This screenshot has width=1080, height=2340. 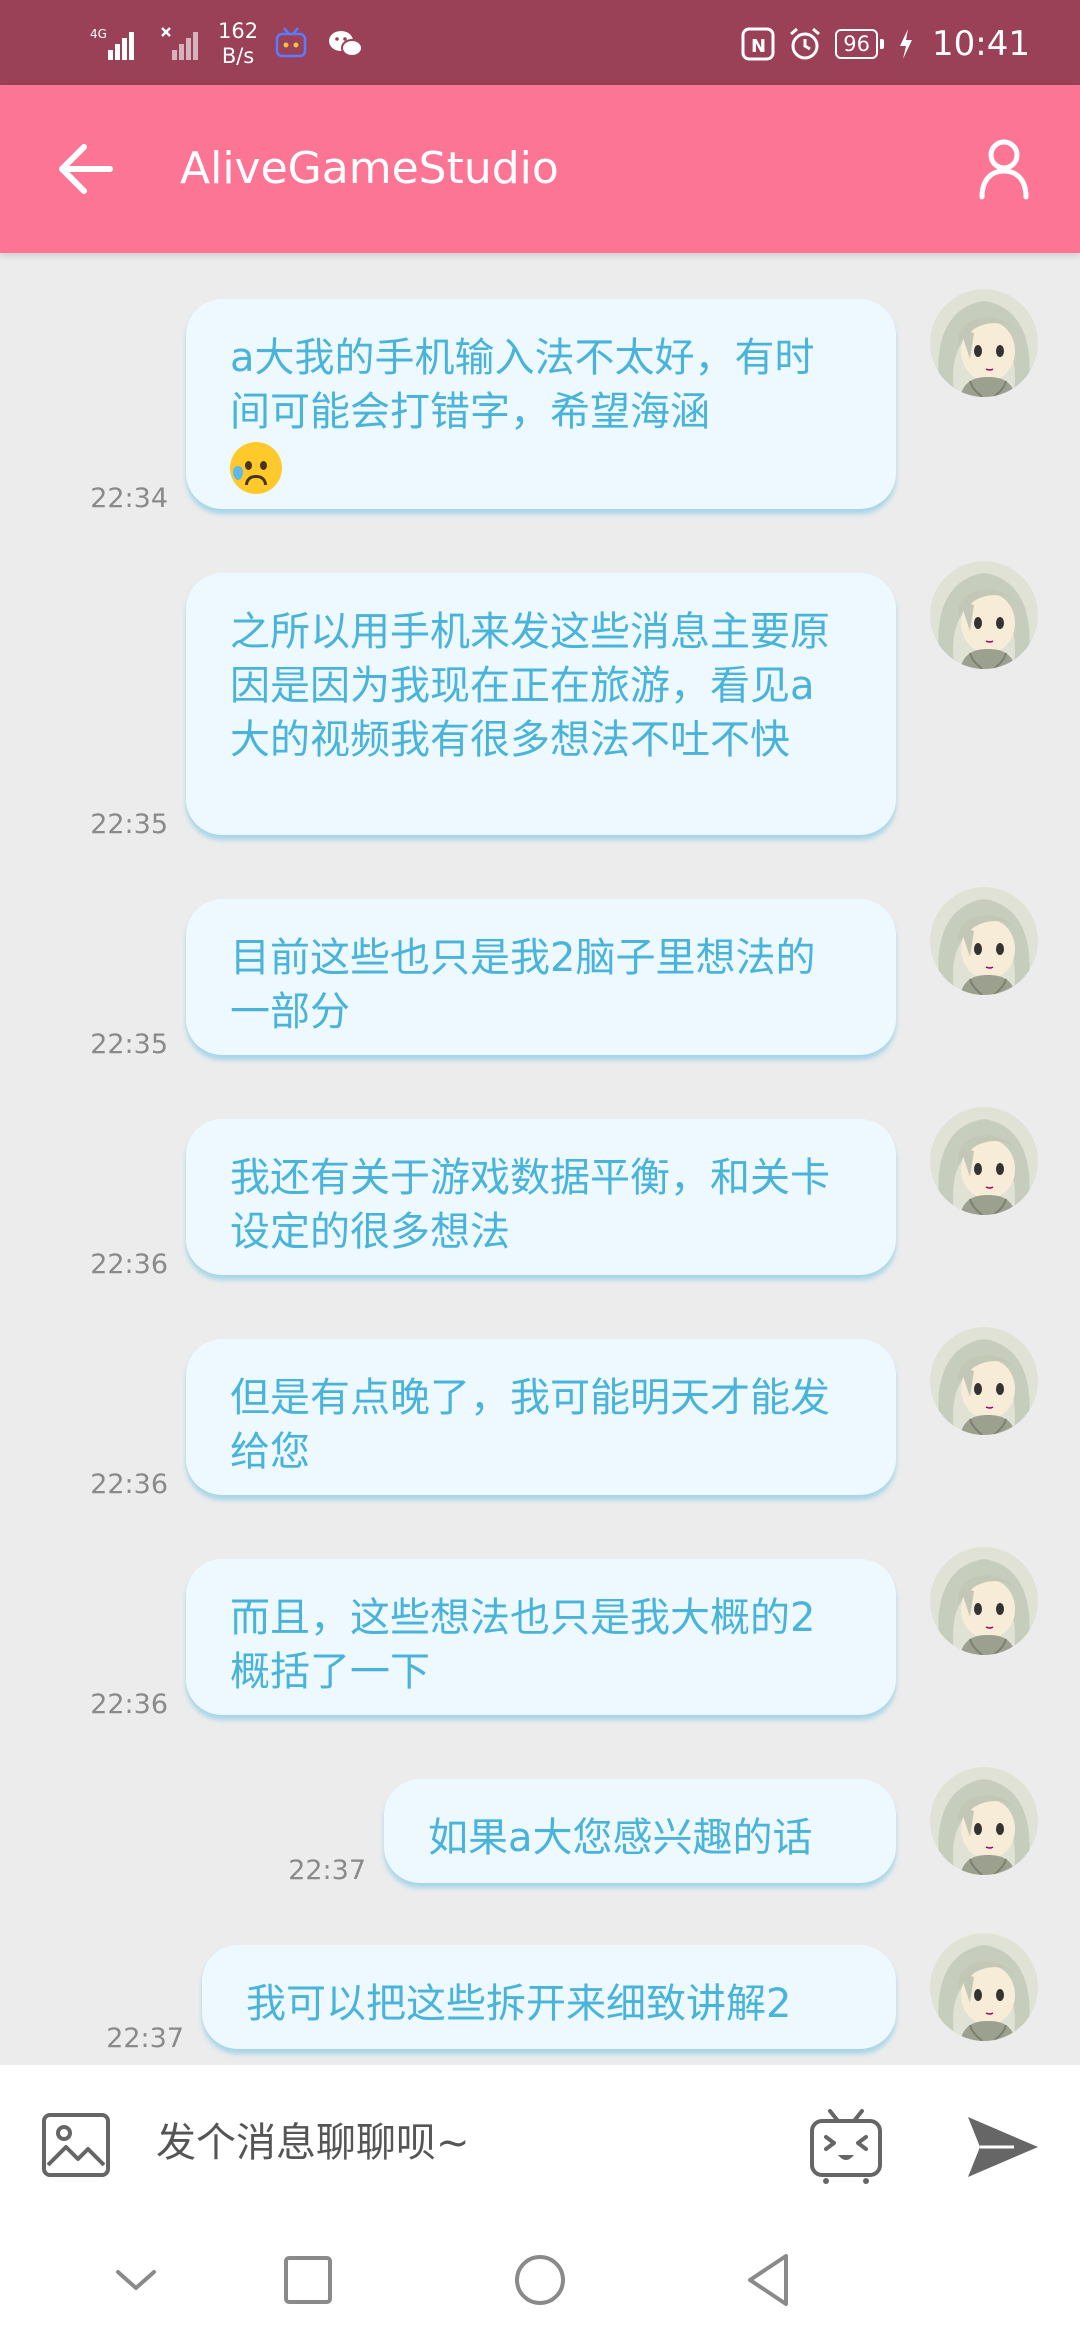 What do you see at coordinates (346, 44) in the screenshot?
I see `wechat-icon` at bounding box center [346, 44].